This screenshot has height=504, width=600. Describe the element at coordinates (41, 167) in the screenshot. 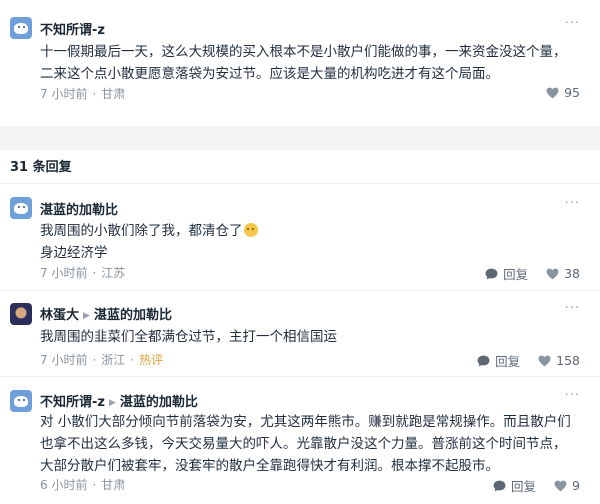

I see `replies-header: 31 条回复` at that location.